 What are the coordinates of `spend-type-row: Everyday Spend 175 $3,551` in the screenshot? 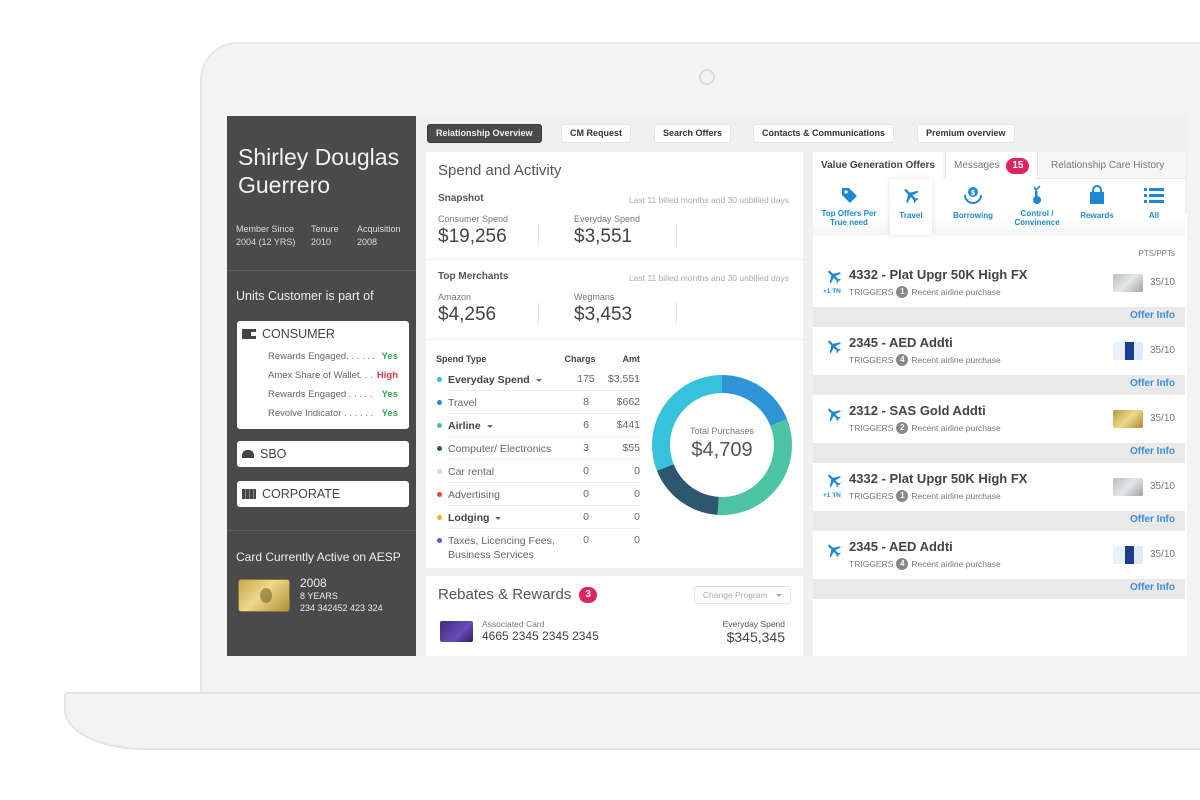 It's located at (538, 379).